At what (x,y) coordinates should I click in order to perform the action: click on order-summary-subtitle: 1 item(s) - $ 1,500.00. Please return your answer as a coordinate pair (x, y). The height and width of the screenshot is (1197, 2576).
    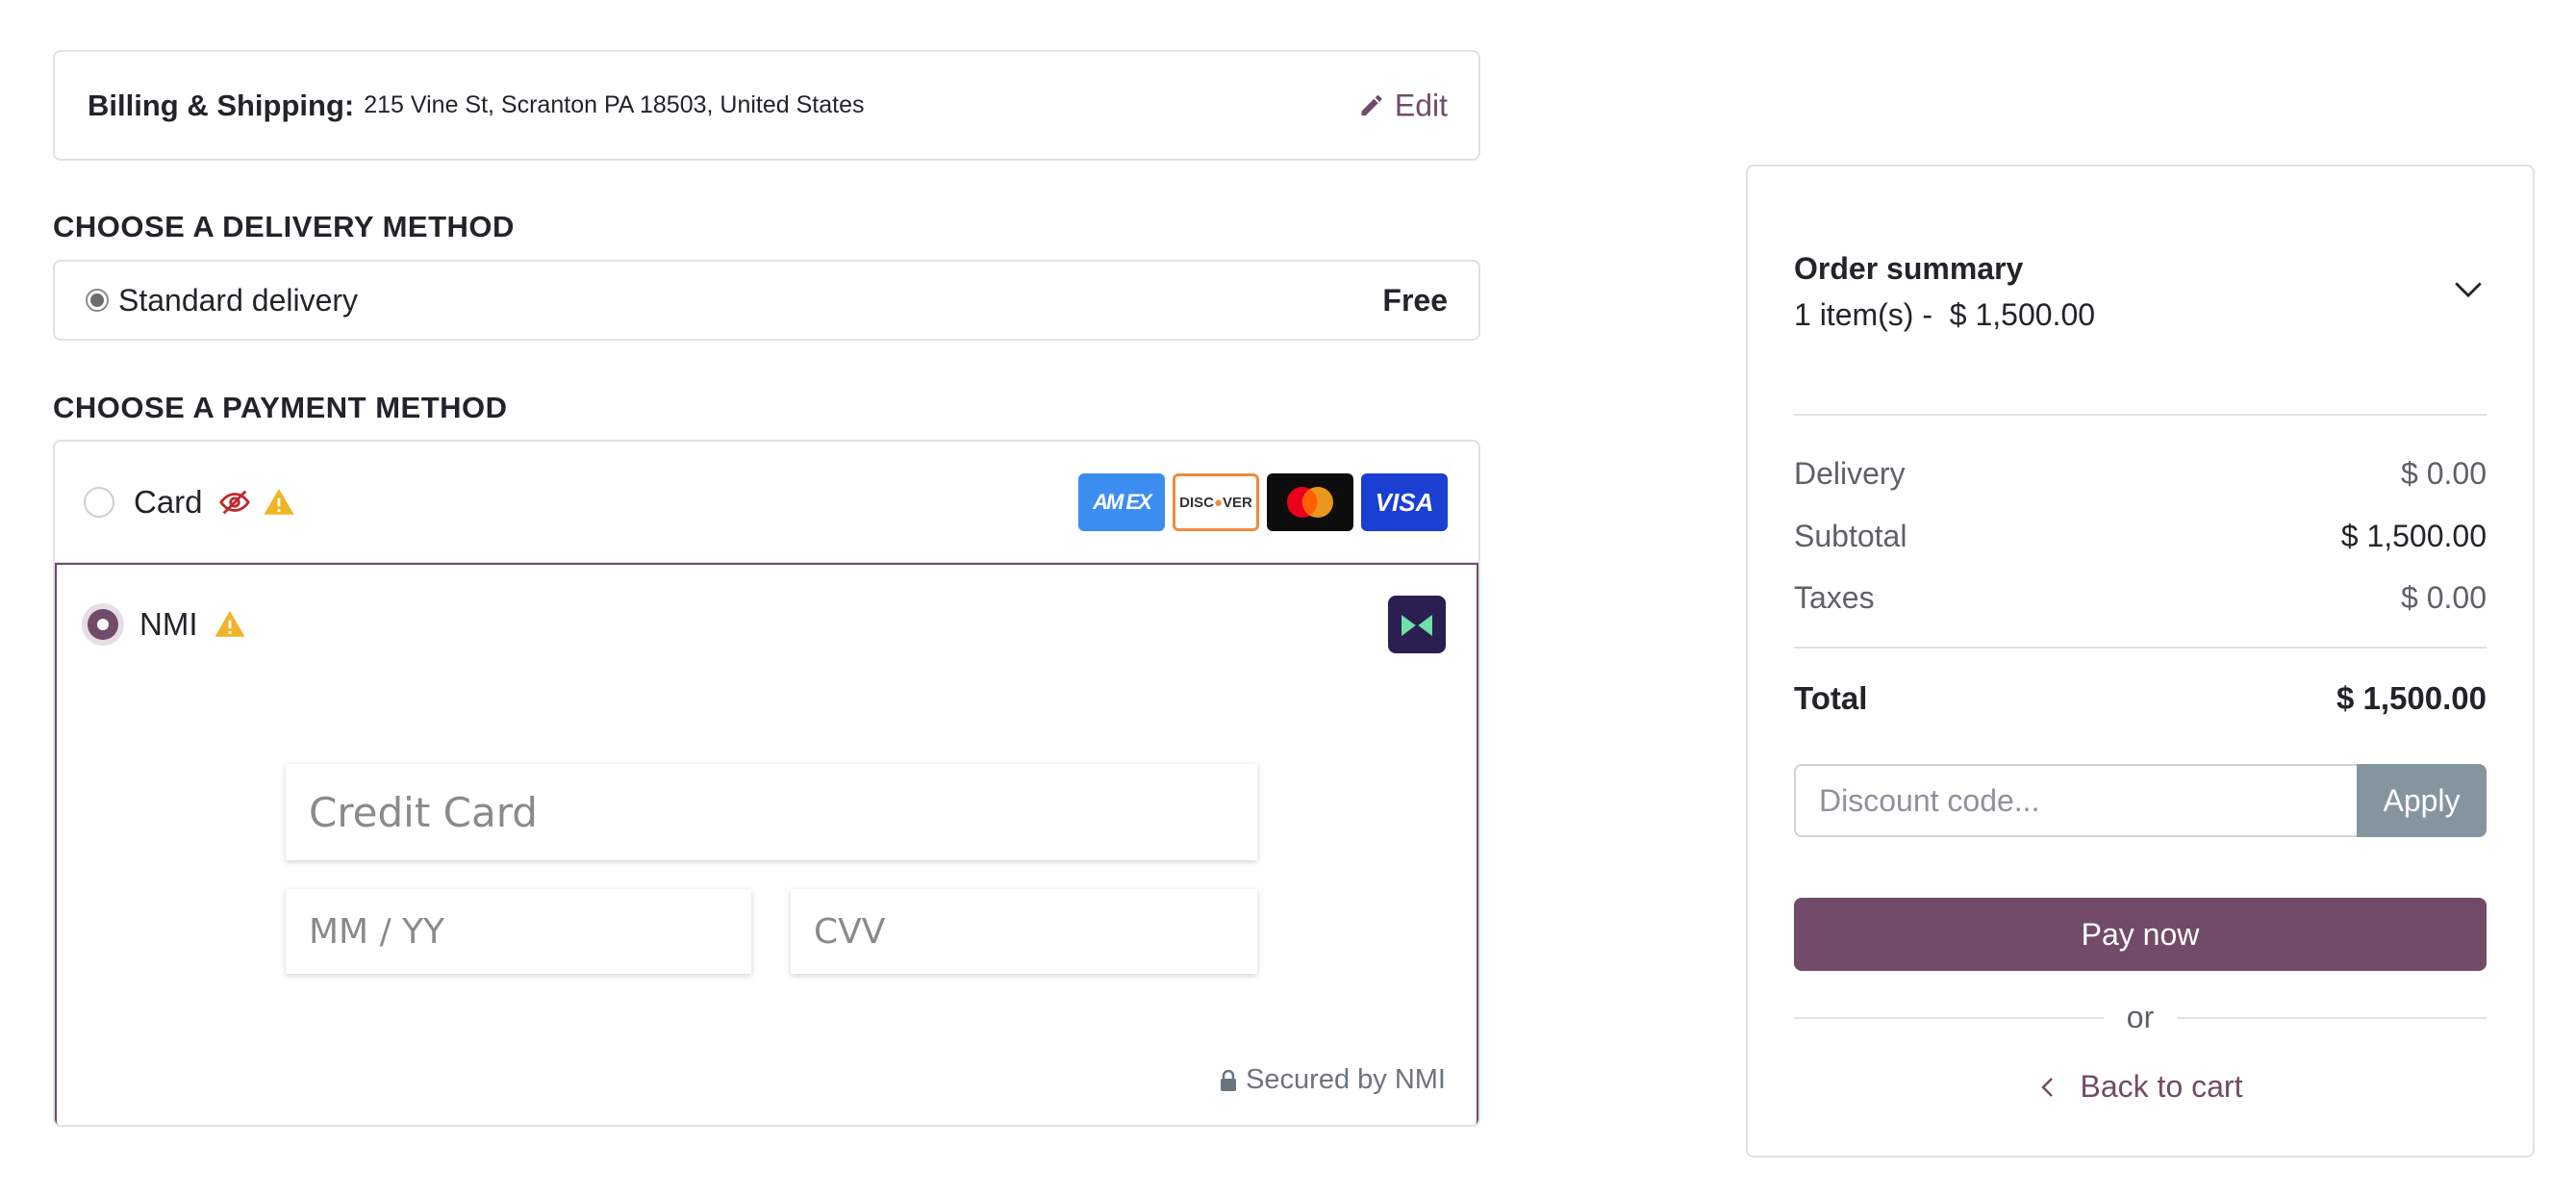
    Looking at the image, I should click on (1945, 315).